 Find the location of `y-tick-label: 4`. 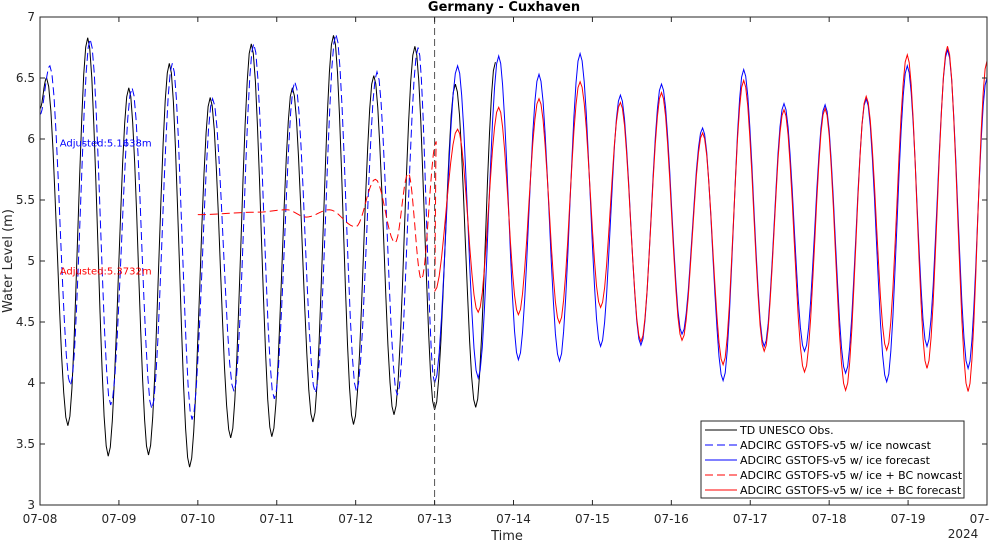

y-tick-label: 4 is located at coordinates (31, 383).